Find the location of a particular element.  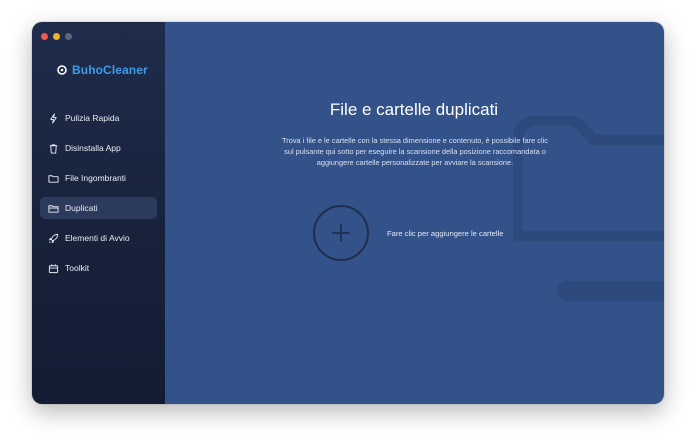

plus-icon is located at coordinates (341, 233).